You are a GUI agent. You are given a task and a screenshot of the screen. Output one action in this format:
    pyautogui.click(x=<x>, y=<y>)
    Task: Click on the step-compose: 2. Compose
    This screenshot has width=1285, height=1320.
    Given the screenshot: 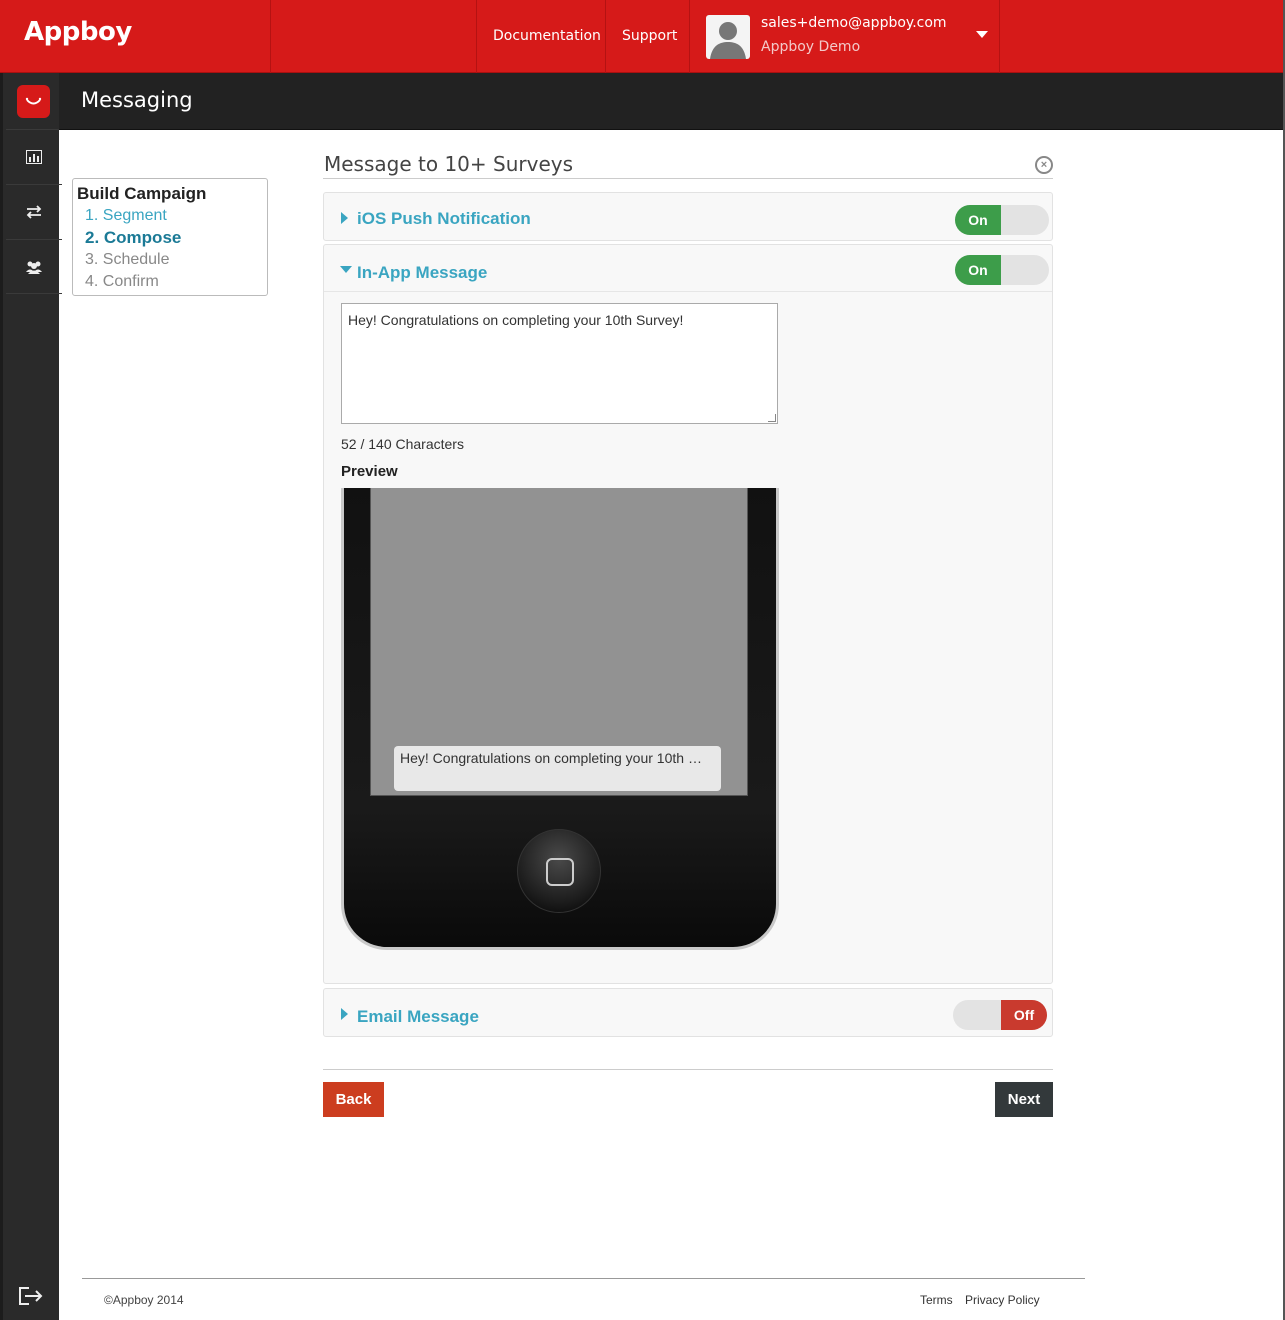 What is the action you would take?
    pyautogui.click(x=133, y=238)
    